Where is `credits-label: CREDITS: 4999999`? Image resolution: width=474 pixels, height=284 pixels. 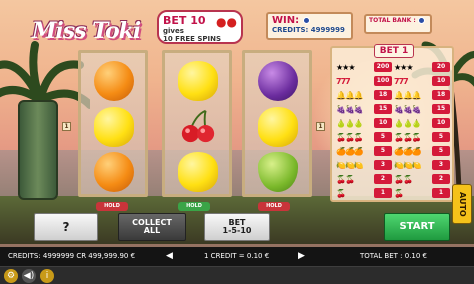 credits-label: CREDITS: 4999999 is located at coordinates (308, 30).